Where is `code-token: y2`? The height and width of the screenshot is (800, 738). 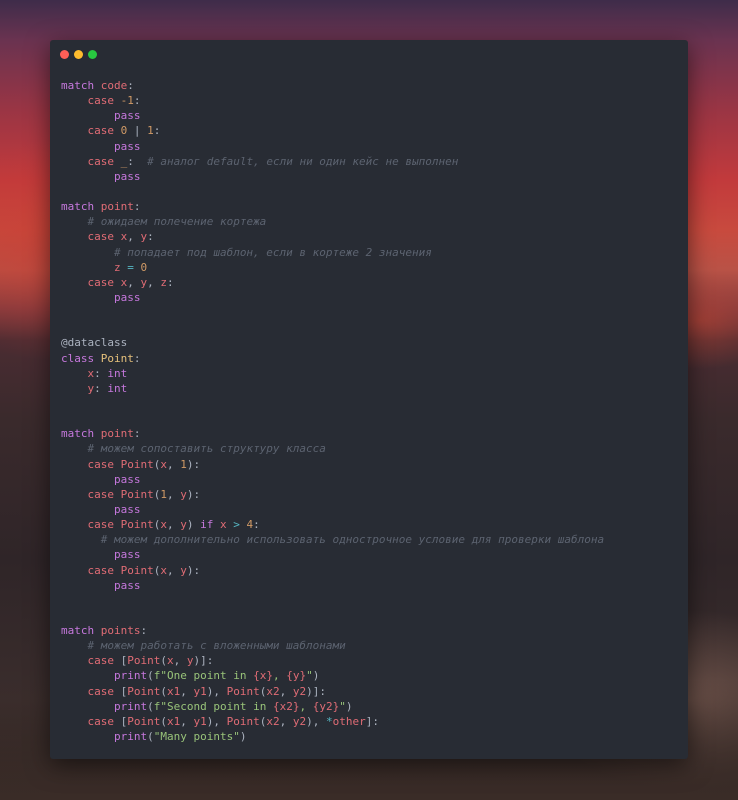 code-token: y2 is located at coordinates (299, 691).